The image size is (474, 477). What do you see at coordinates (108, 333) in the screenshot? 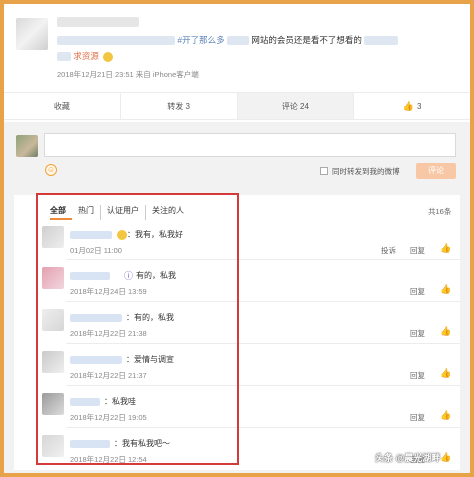
I see `comment-time: 2018年12月22日 21:38` at bounding box center [108, 333].